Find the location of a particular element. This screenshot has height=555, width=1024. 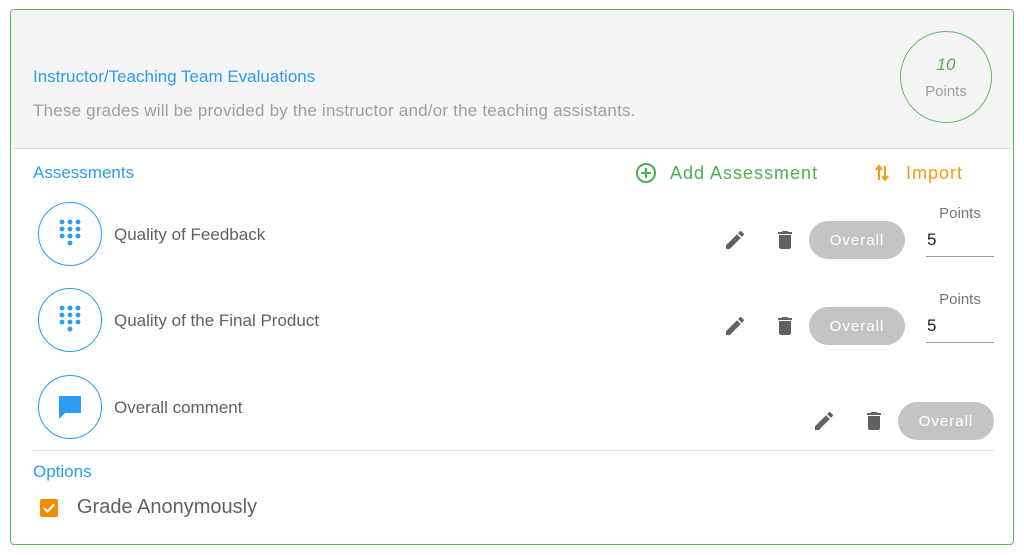

assessment-label: Overall comment is located at coordinates (178, 407).